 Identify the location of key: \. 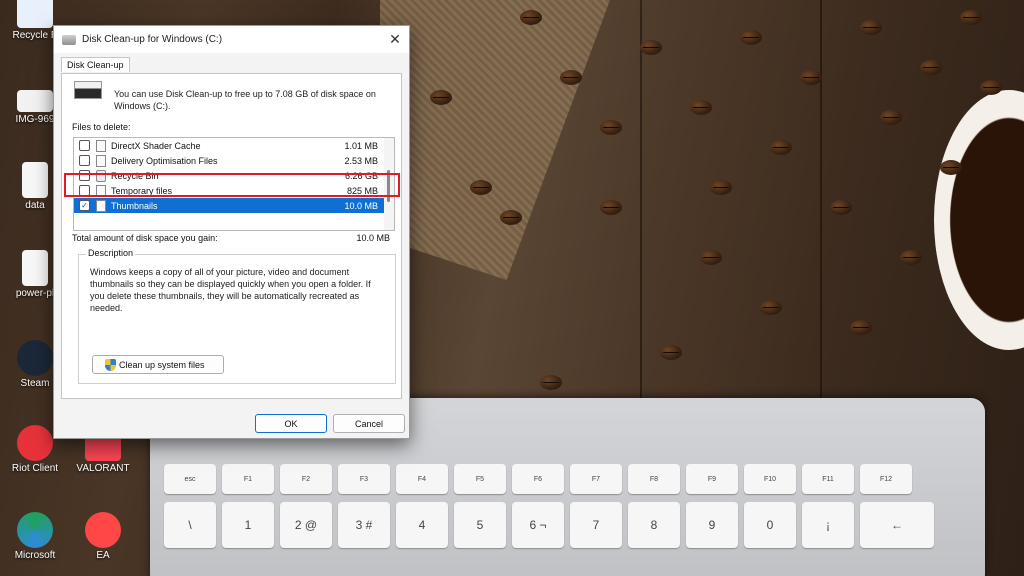
(190, 525).